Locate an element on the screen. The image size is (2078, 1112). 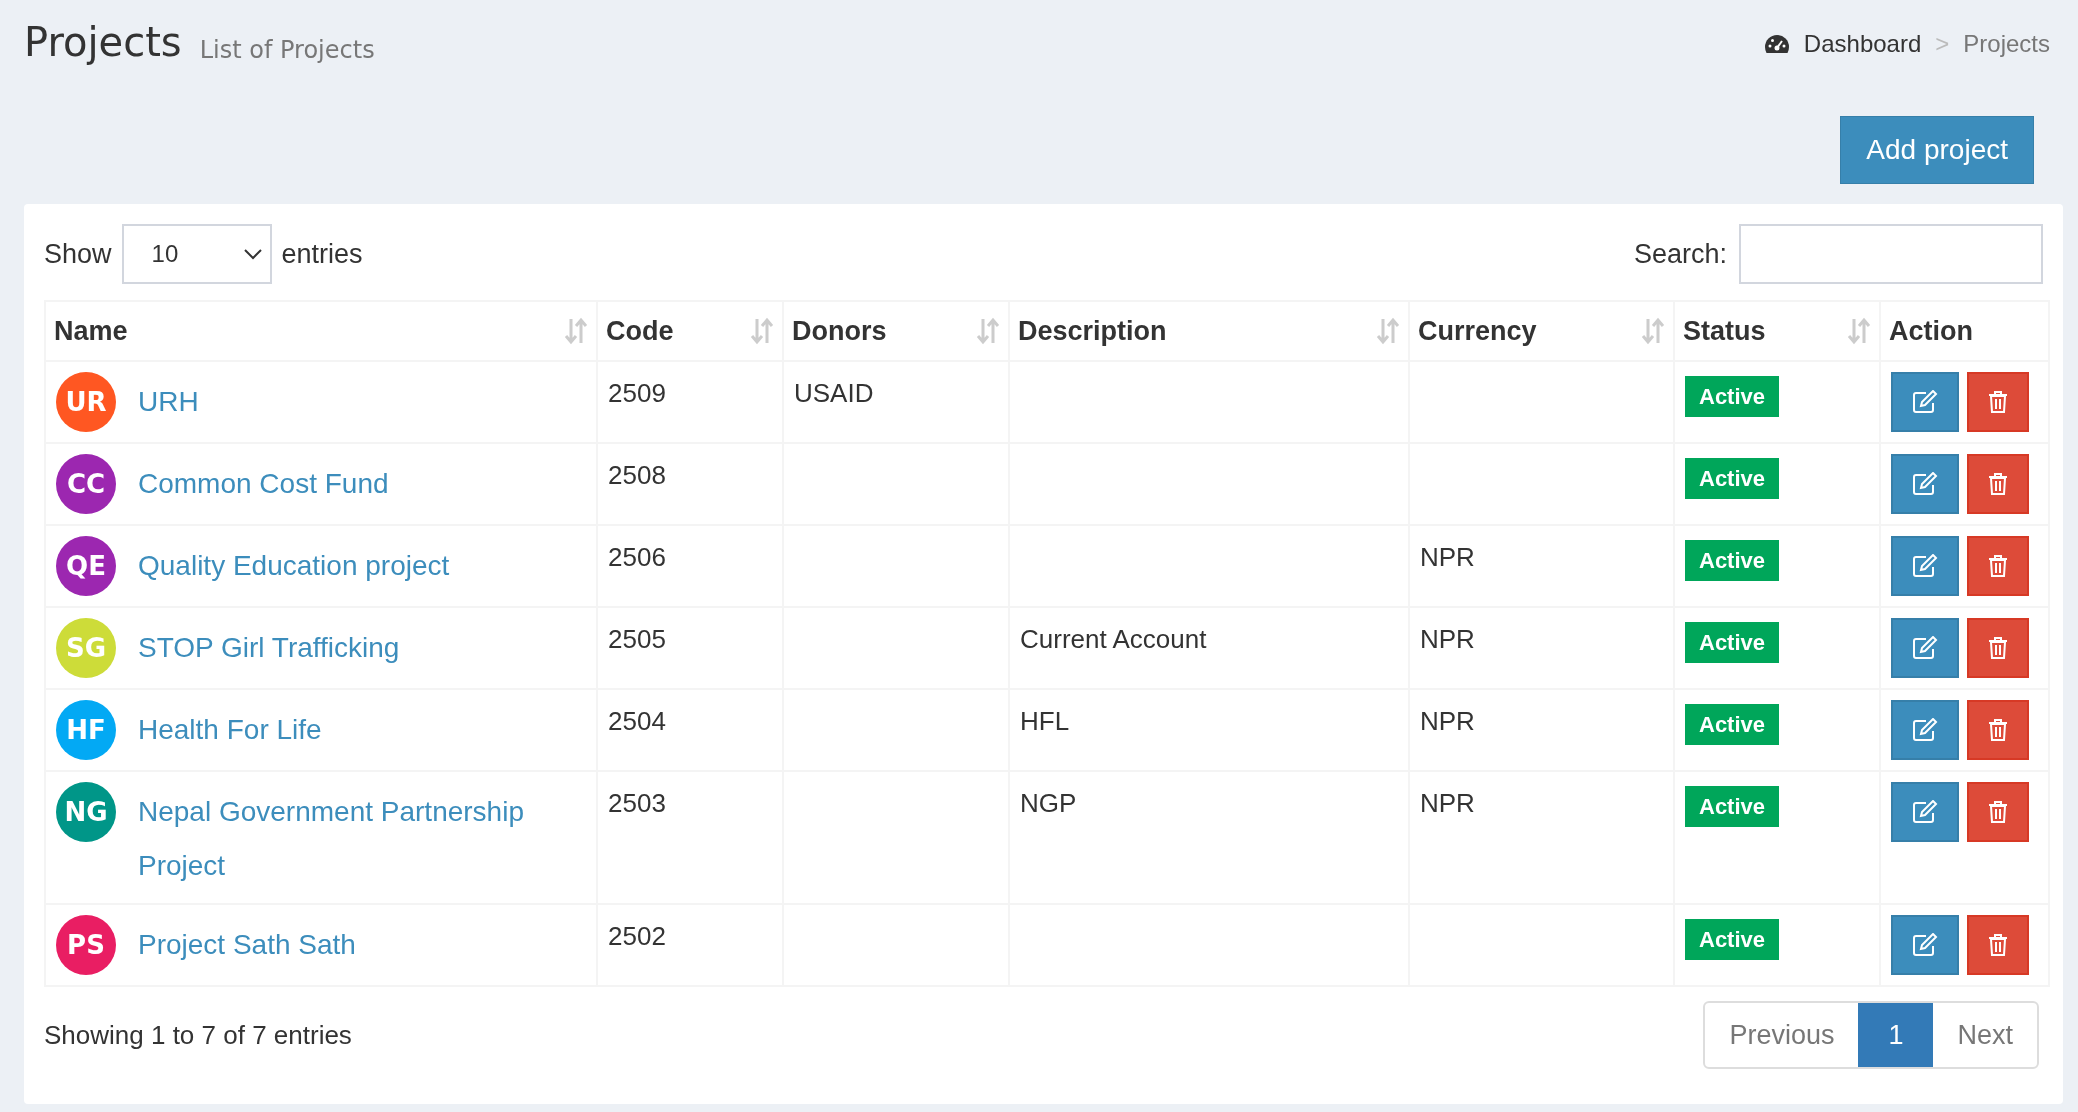
table-cell: USAID is located at coordinates (834, 393).